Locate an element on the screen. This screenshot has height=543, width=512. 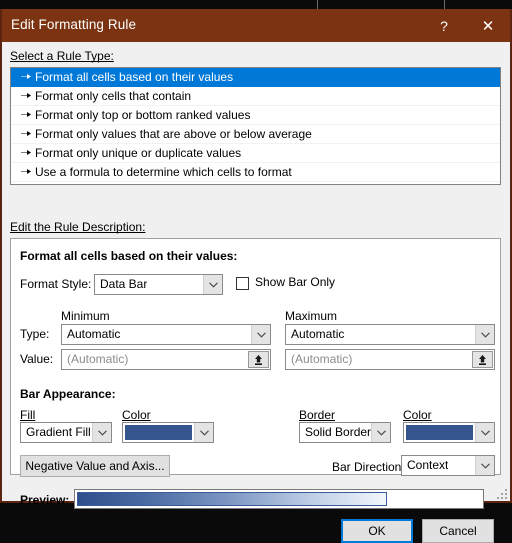
help-icon: ? is located at coordinates (444, 25).